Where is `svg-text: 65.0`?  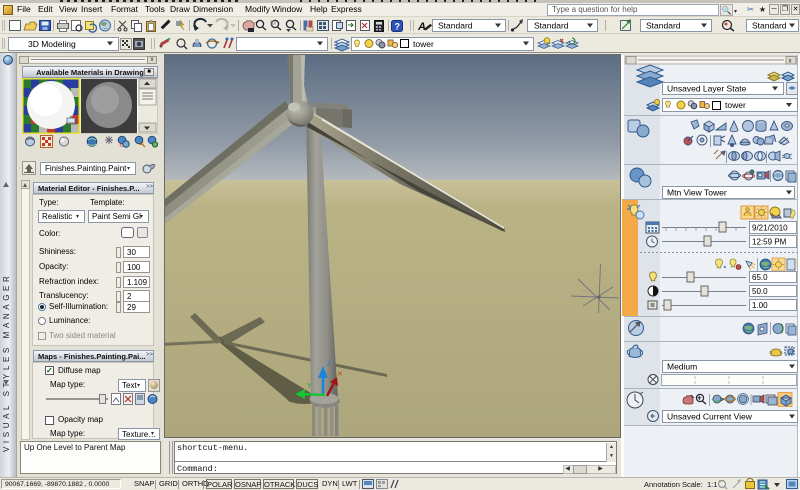 svg-text: 65.0 is located at coordinates (760, 277).